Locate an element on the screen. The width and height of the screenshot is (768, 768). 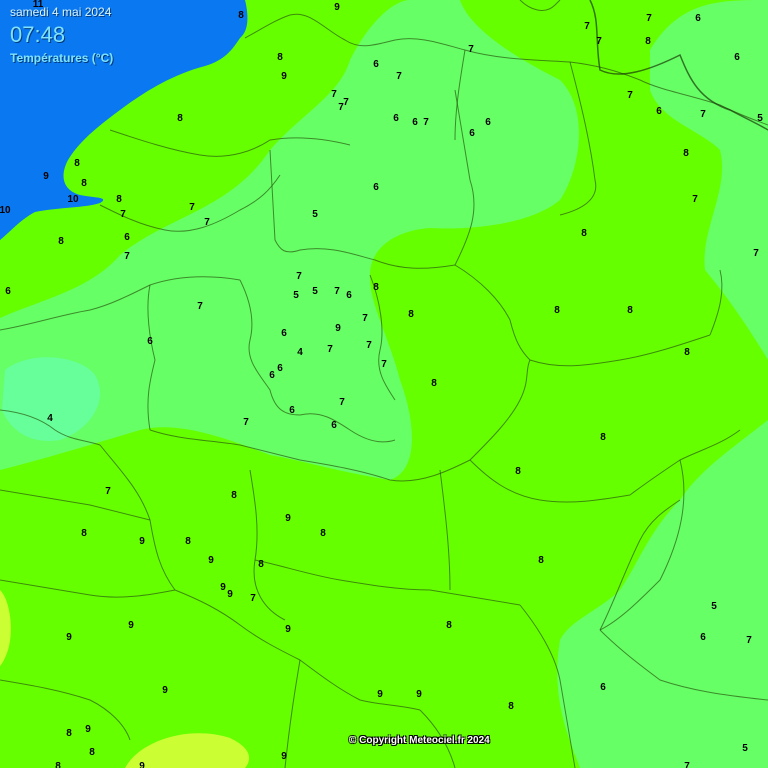
forecast-date: samedi 4 mai 2024 is located at coordinates (61, 12).